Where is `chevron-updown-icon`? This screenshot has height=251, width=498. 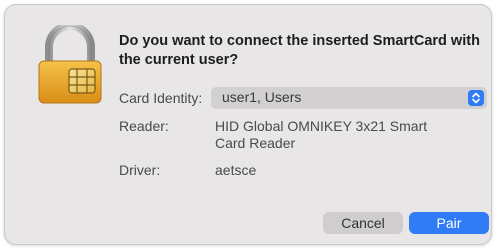 chevron-updown-icon is located at coordinates (476, 98).